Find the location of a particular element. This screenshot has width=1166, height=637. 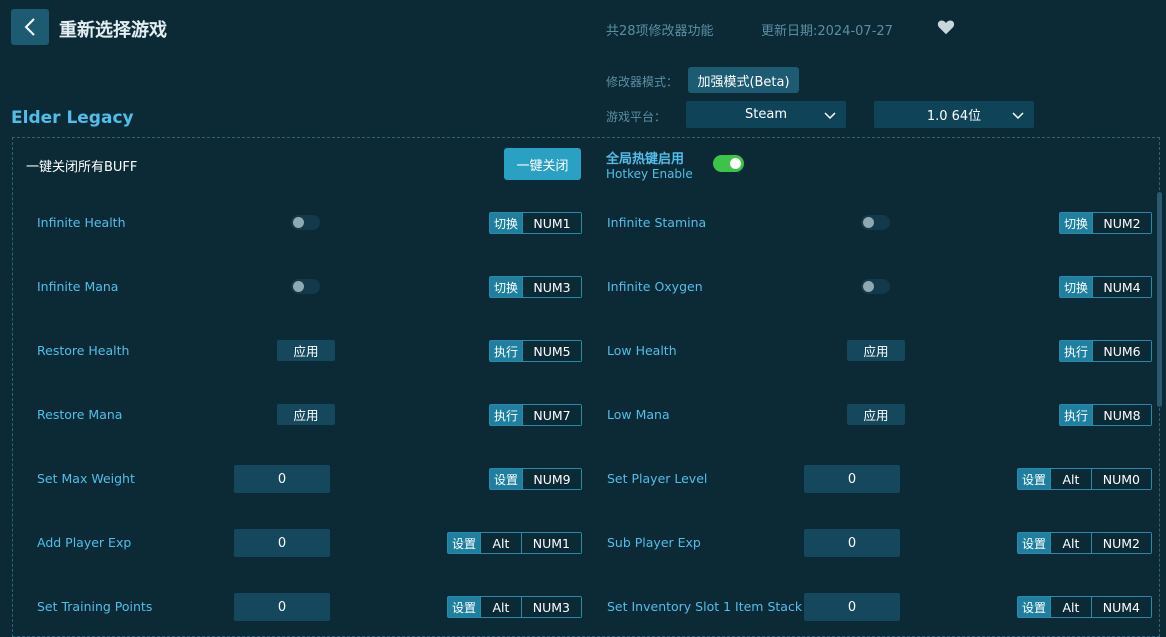

game-name: Elder Legacy is located at coordinates (72, 118).